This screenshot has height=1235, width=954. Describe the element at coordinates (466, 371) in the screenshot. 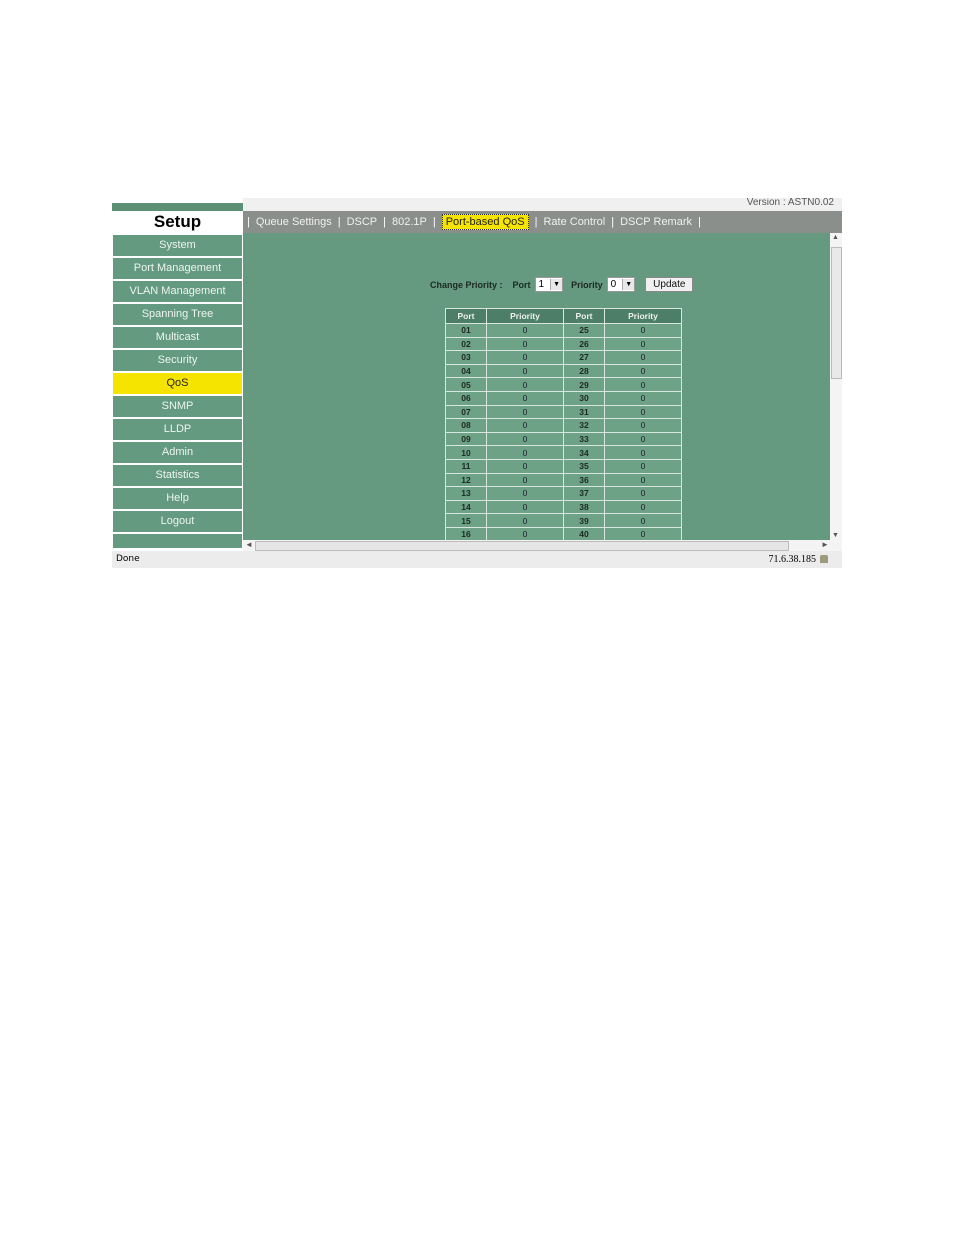

I see `port-cell: 04` at that location.